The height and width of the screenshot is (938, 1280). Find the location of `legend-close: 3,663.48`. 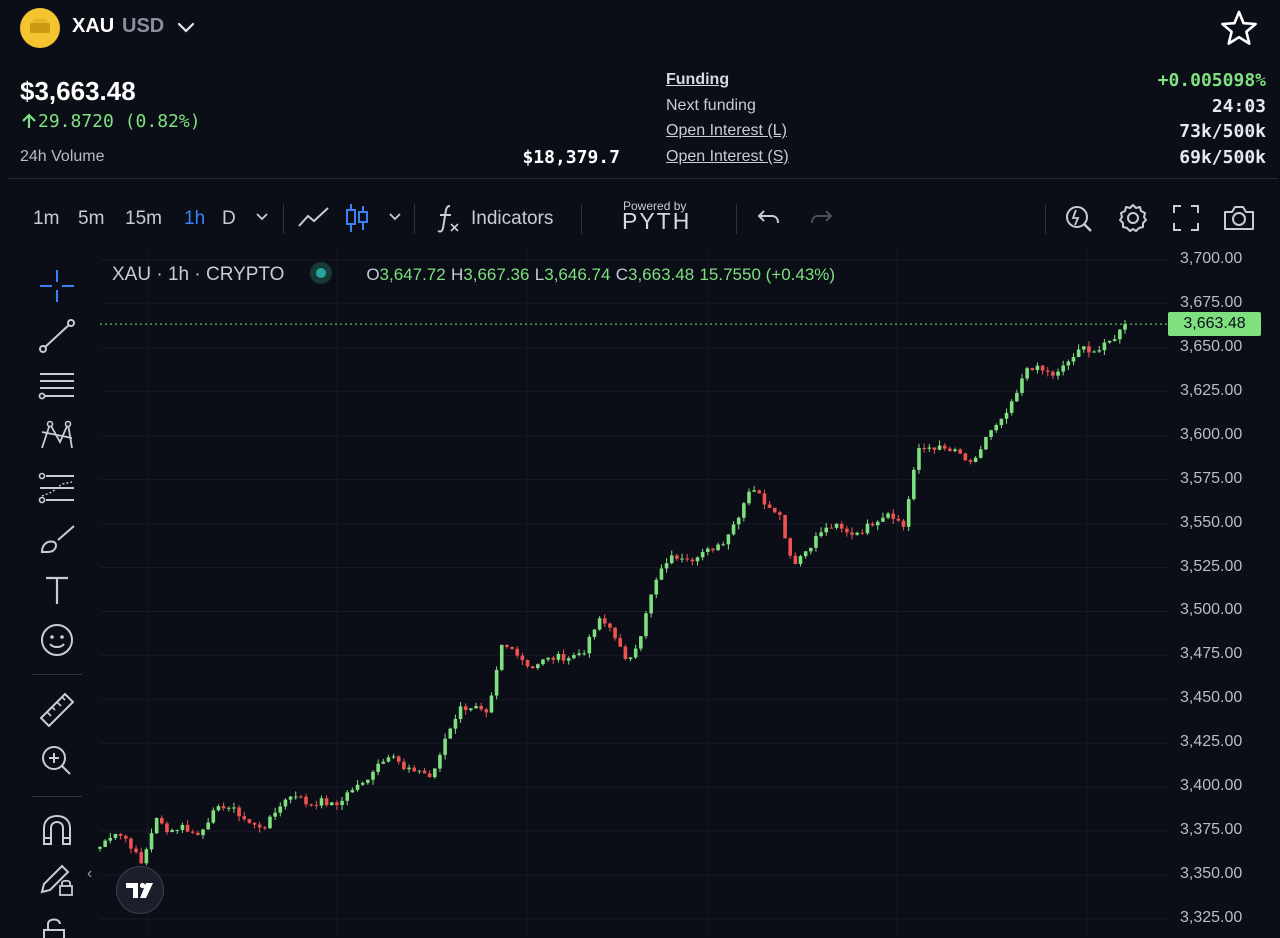

legend-close: 3,663.48 is located at coordinates (661, 274).